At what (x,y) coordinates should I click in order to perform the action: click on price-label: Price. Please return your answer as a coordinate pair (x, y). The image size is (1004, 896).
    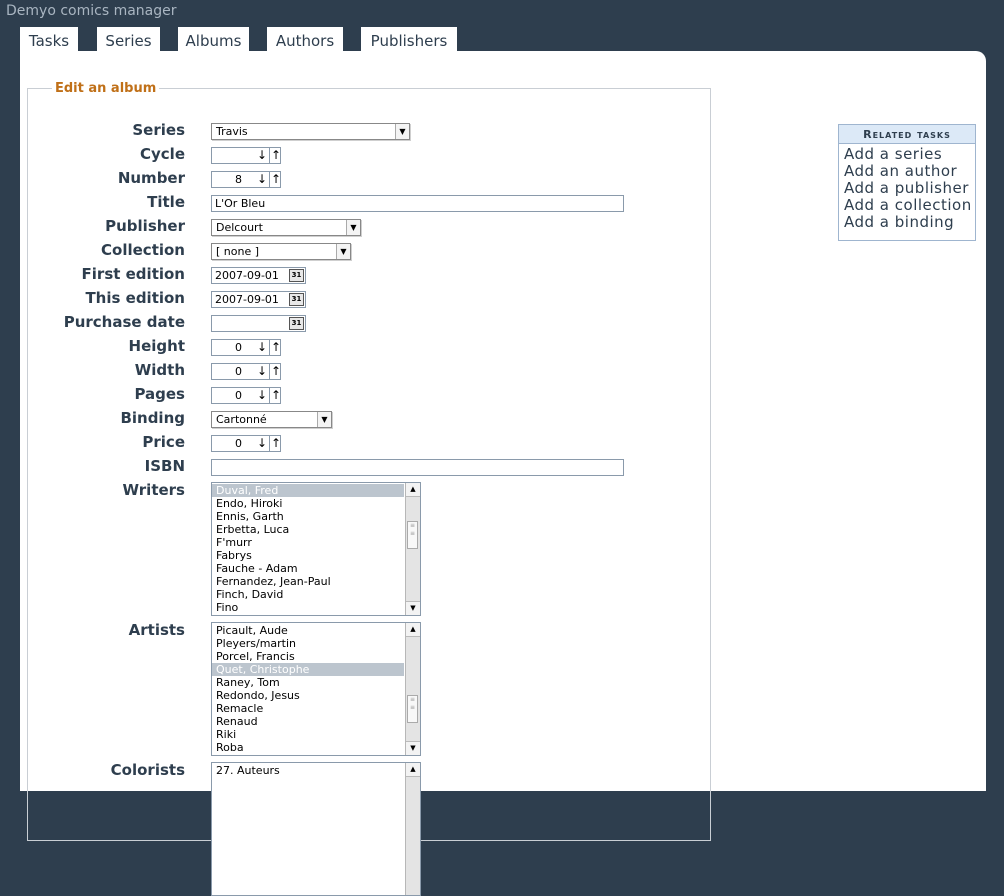
    Looking at the image, I should click on (163, 442).